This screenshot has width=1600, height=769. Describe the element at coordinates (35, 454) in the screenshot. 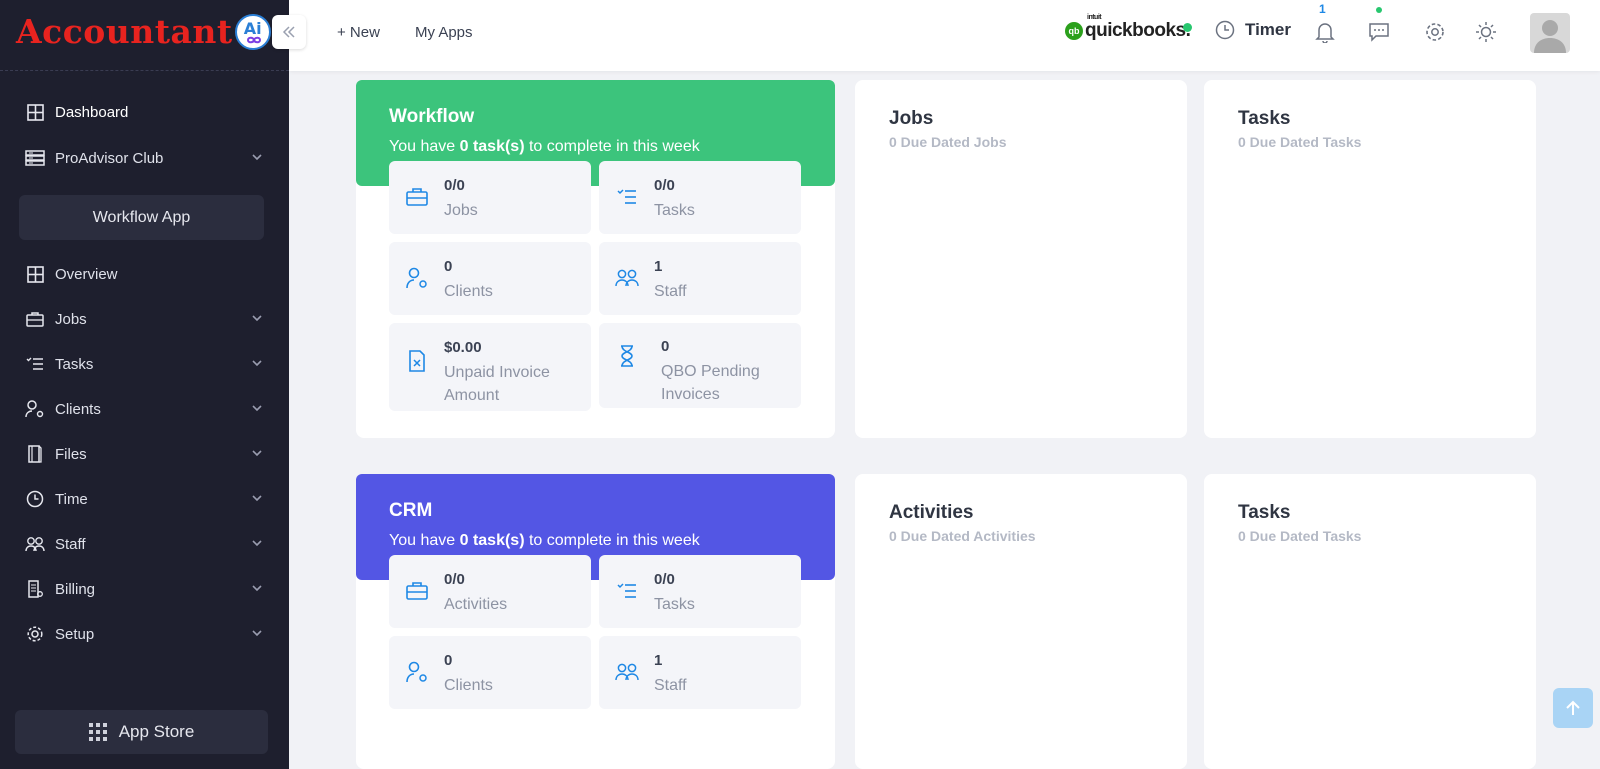

I see `book-icon` at that location.